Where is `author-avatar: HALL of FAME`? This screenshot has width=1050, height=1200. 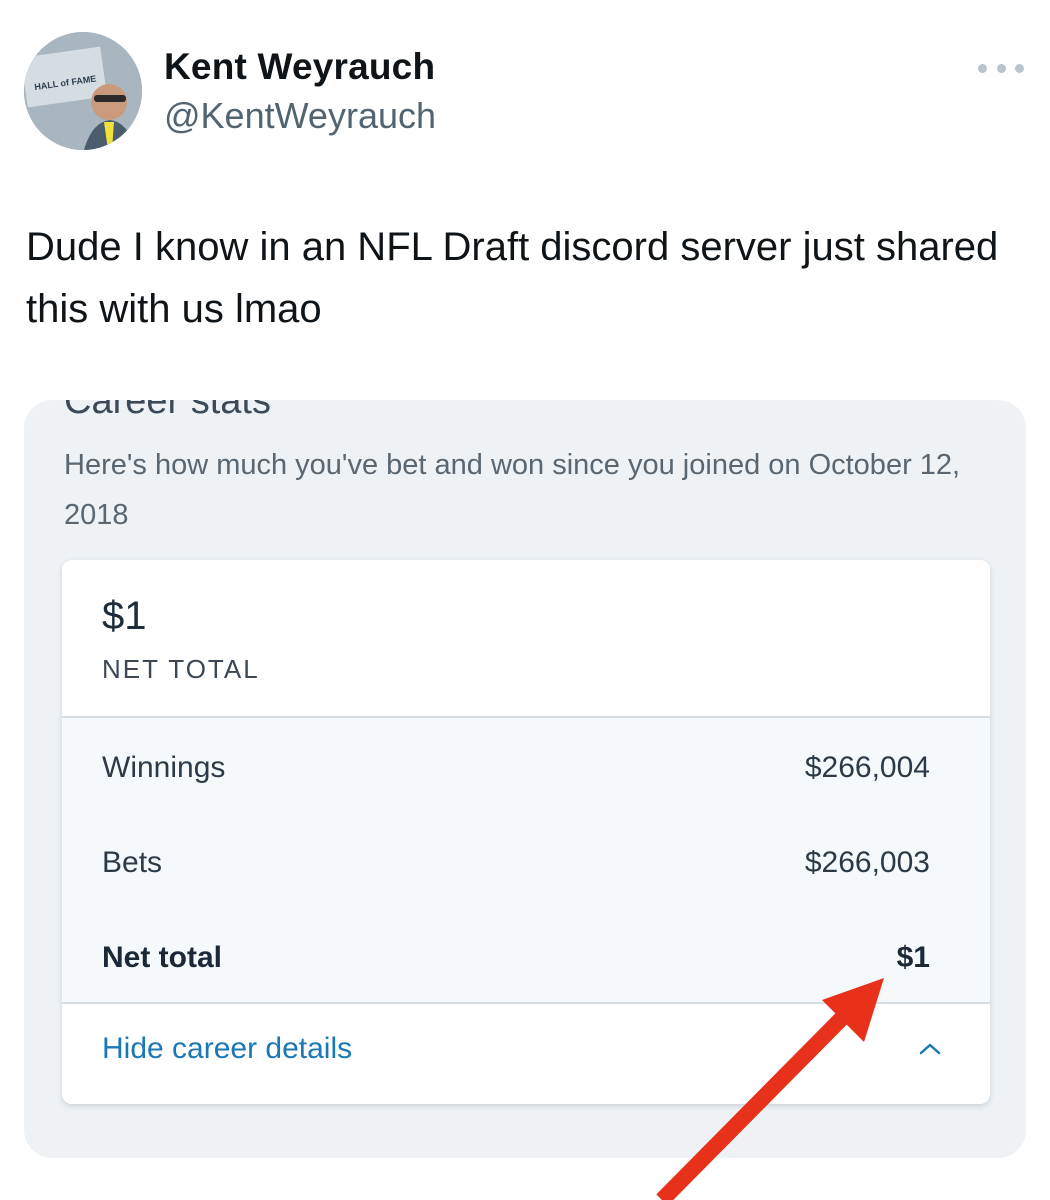
author-avatar: HALL of FAME is located at coordinates (83, 91).